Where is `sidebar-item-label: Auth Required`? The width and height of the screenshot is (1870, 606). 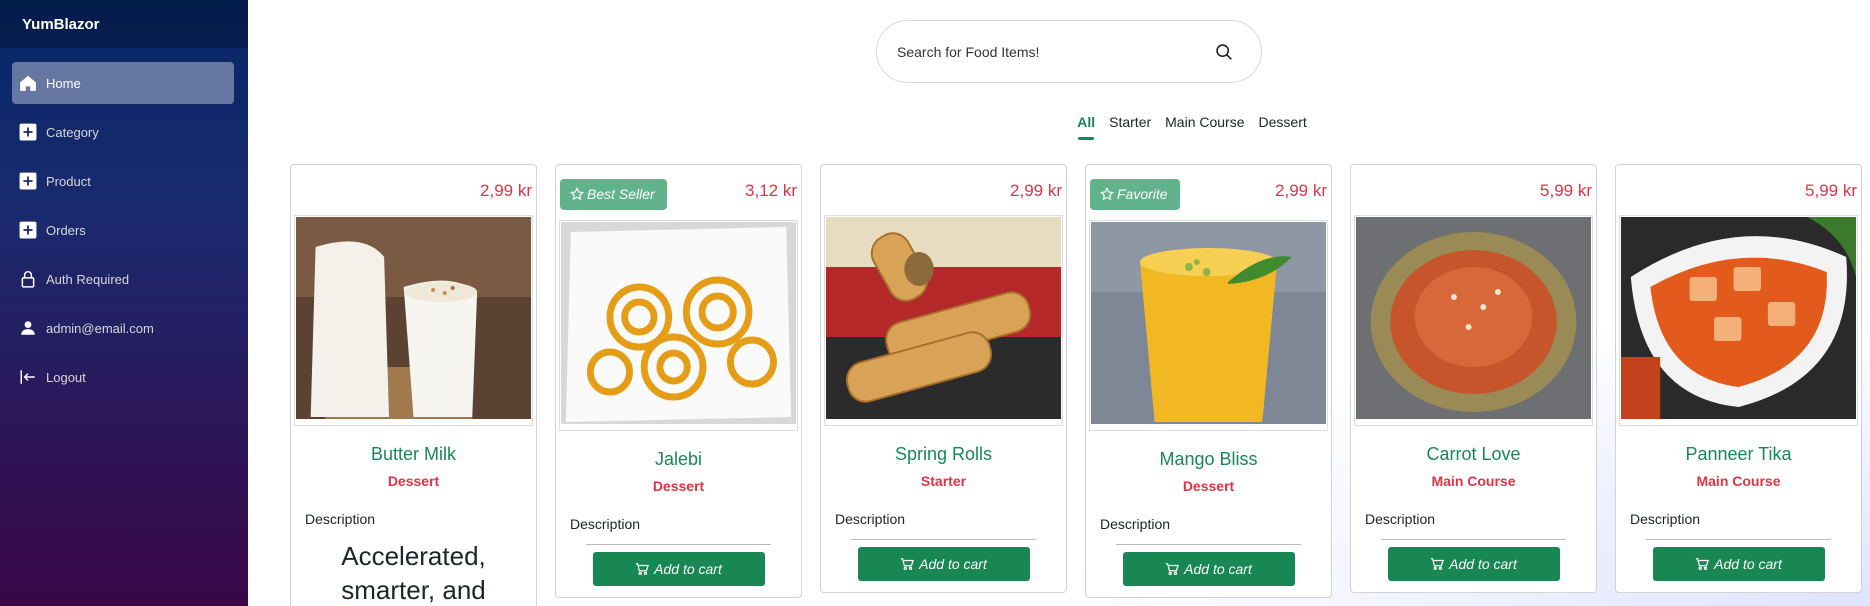 sidebar-item-label: Auth Required is located at coordinates (88, 279).